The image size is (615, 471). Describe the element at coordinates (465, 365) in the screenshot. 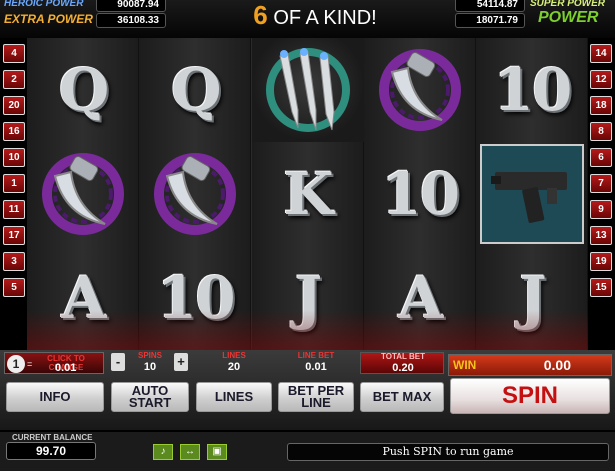

I see `win-label: WIN` at that location.